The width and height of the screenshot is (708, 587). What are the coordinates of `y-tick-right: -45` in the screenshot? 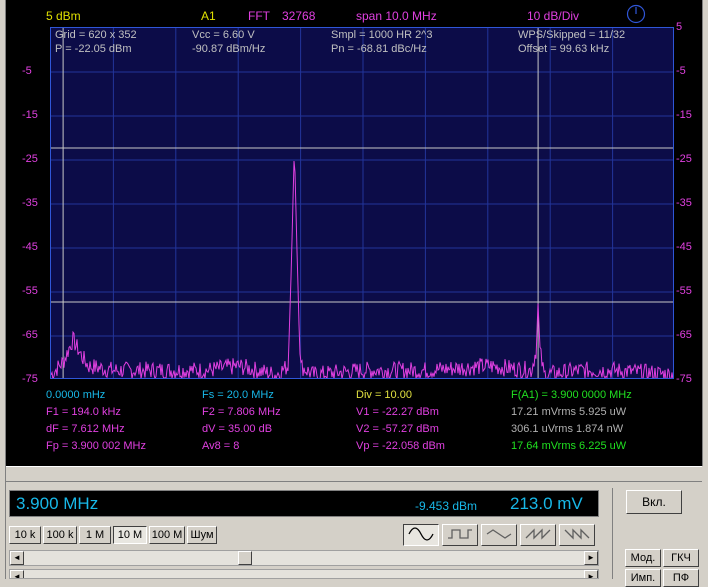 It's located at (684, 247).